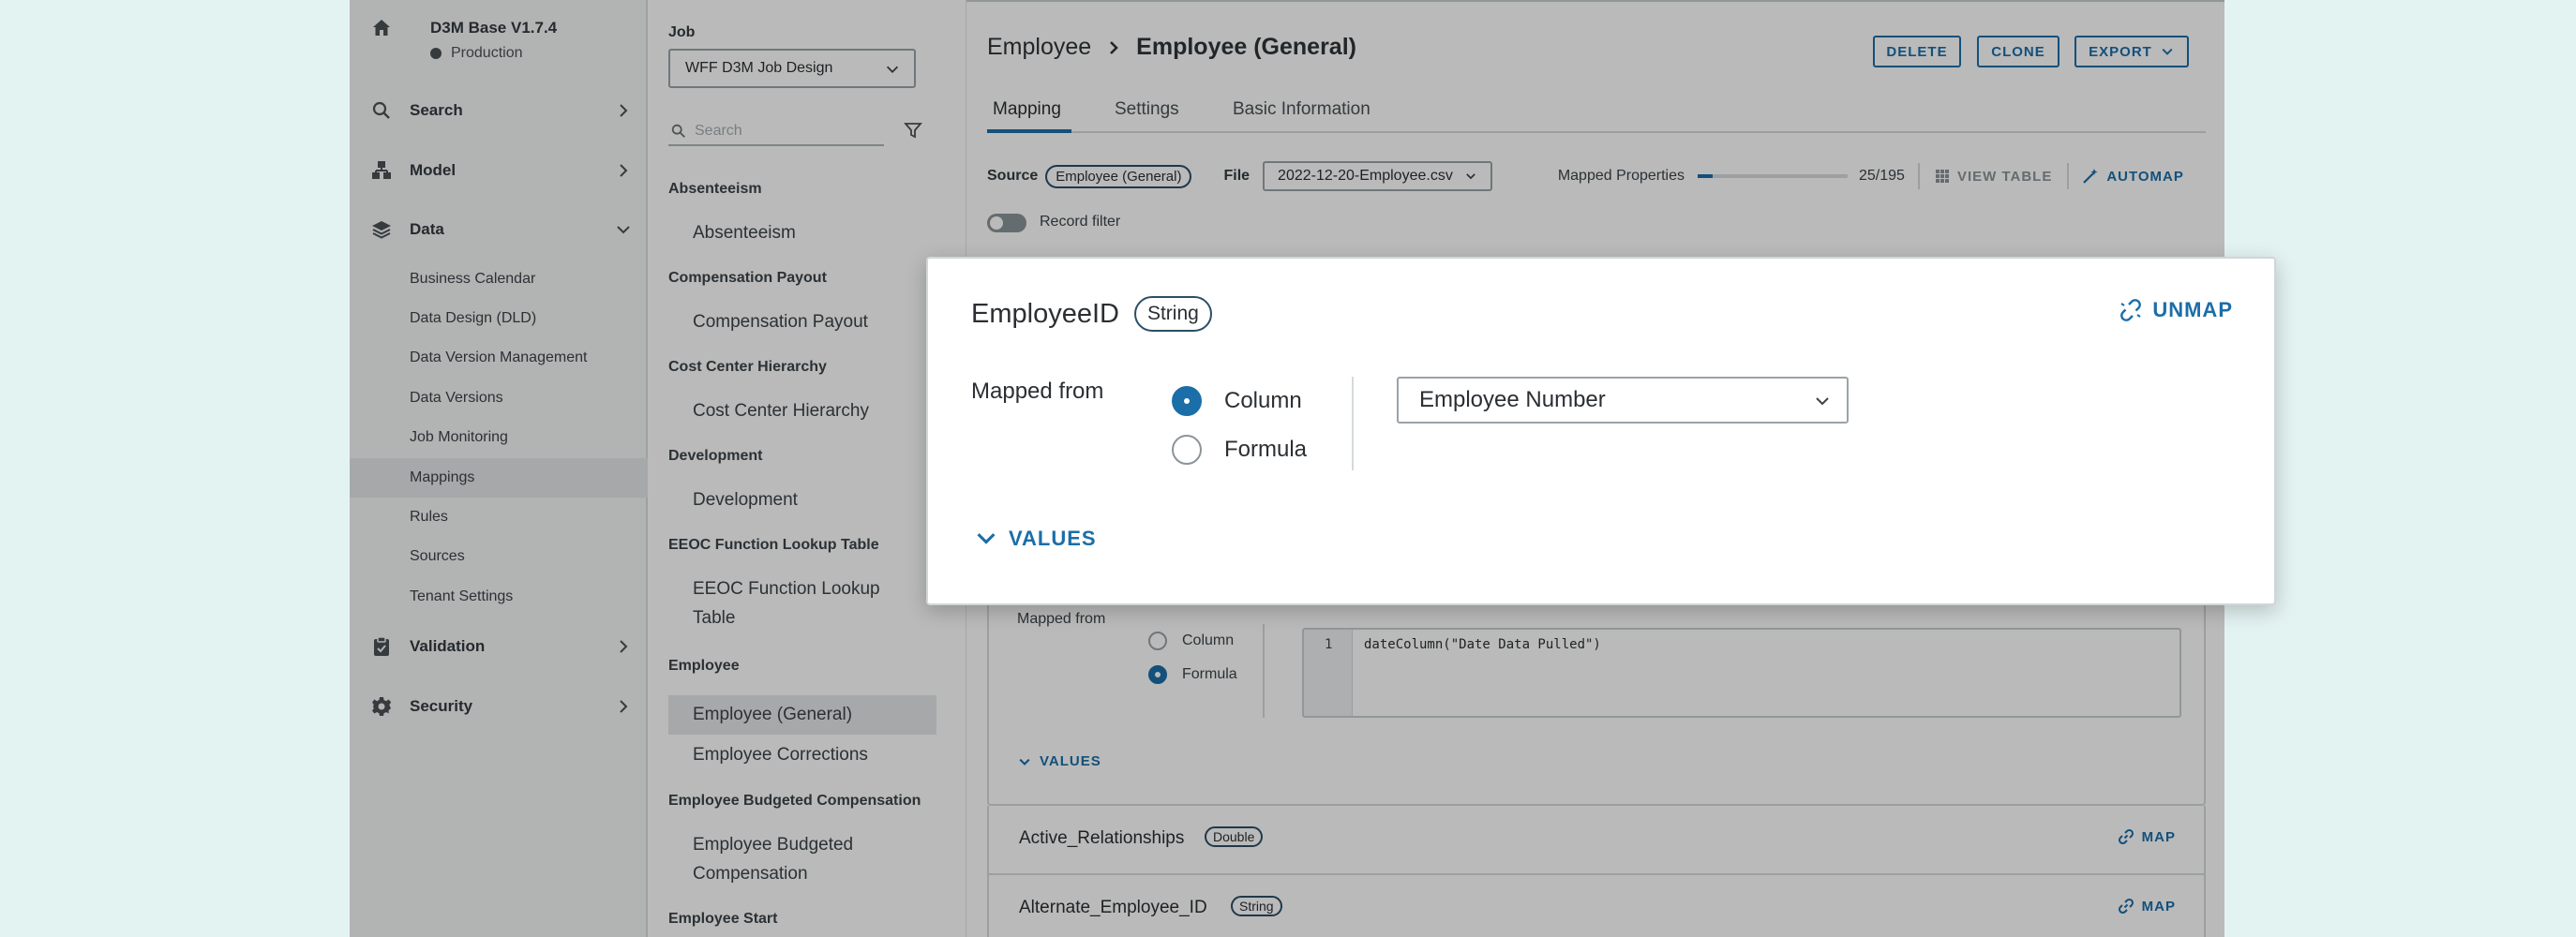 This screenshot has width=2576, height=937. What do you see at coordinates (1263, 400) in the screenshot?
I see `column-radio-label: Column` at bounding box center [1263, 400].